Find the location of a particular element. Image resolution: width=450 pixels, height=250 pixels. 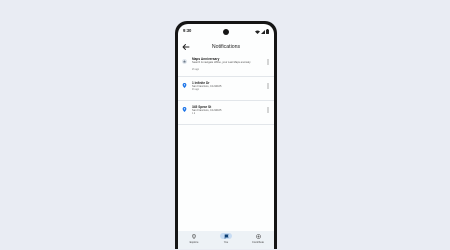

nav-item-you: You is located at coordinates (226, 238).